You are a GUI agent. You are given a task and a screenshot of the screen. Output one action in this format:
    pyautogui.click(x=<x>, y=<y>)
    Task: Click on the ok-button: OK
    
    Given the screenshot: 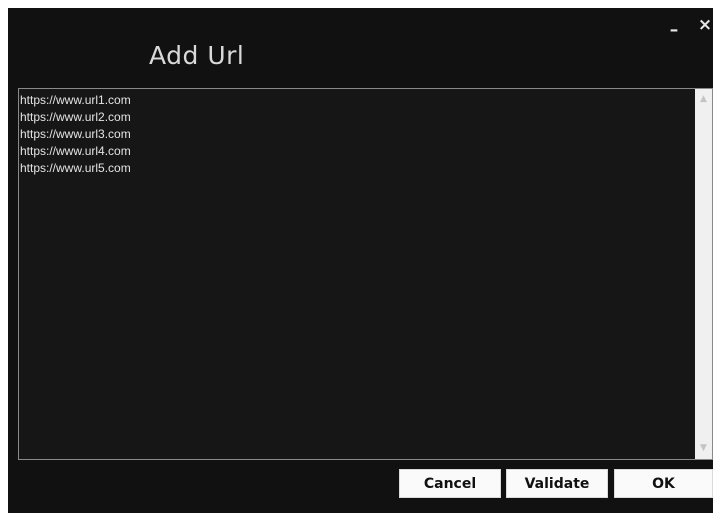 What is the action you would take?
    pyautogui.click(x=663, y=483)
    